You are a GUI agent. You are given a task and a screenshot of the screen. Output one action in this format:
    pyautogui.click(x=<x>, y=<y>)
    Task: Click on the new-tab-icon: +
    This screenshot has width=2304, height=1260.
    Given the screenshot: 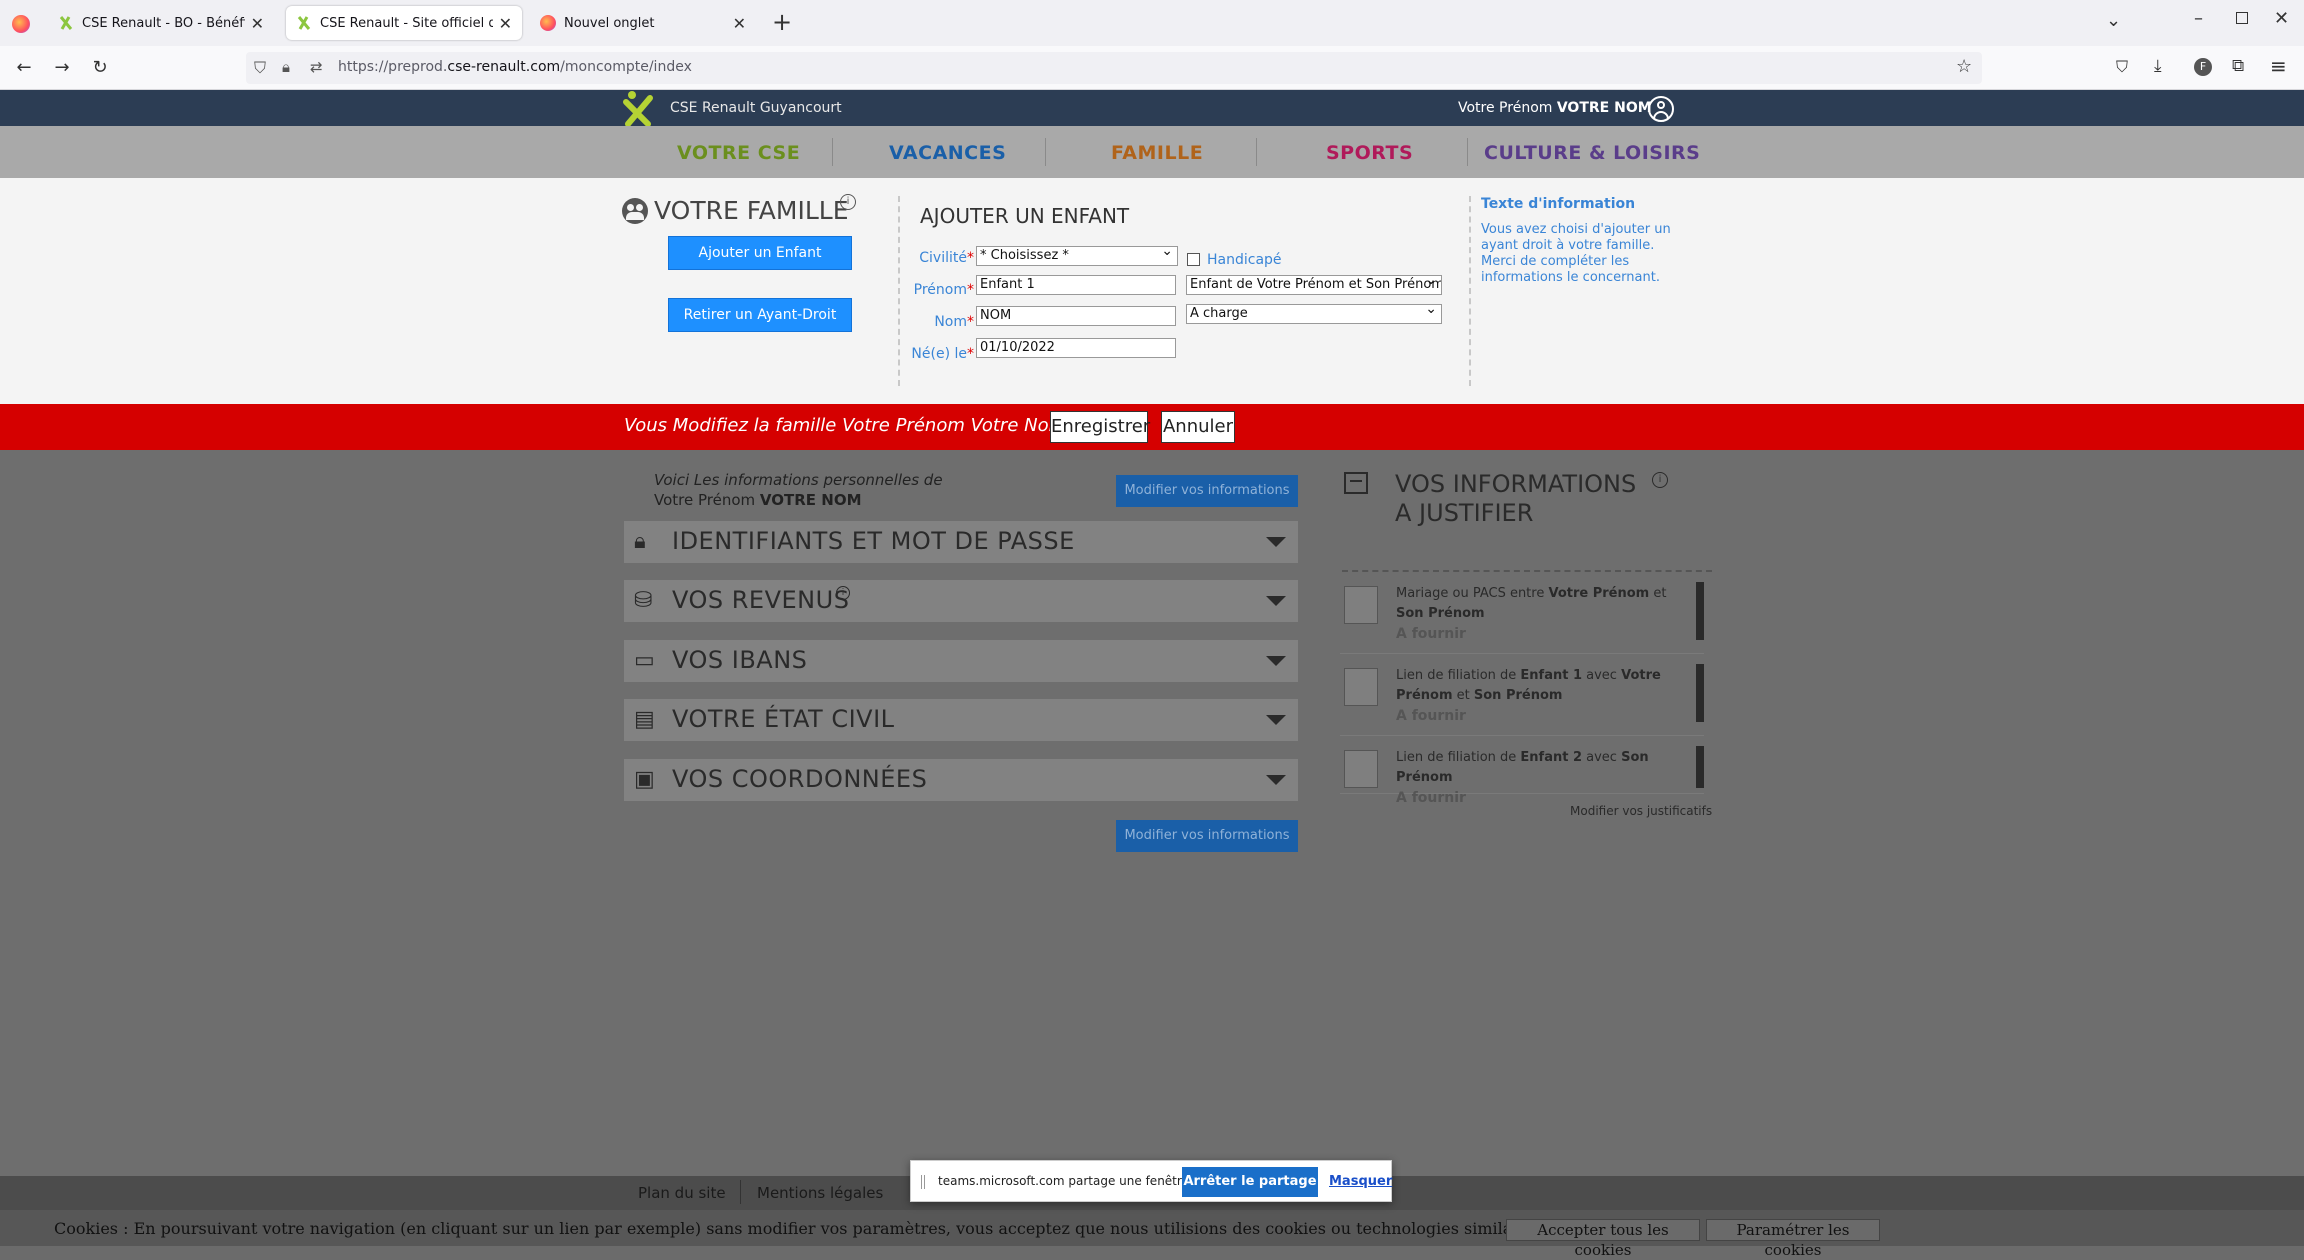 What is the action you would take?
    pyautogui.click(x=782, y=22)
    